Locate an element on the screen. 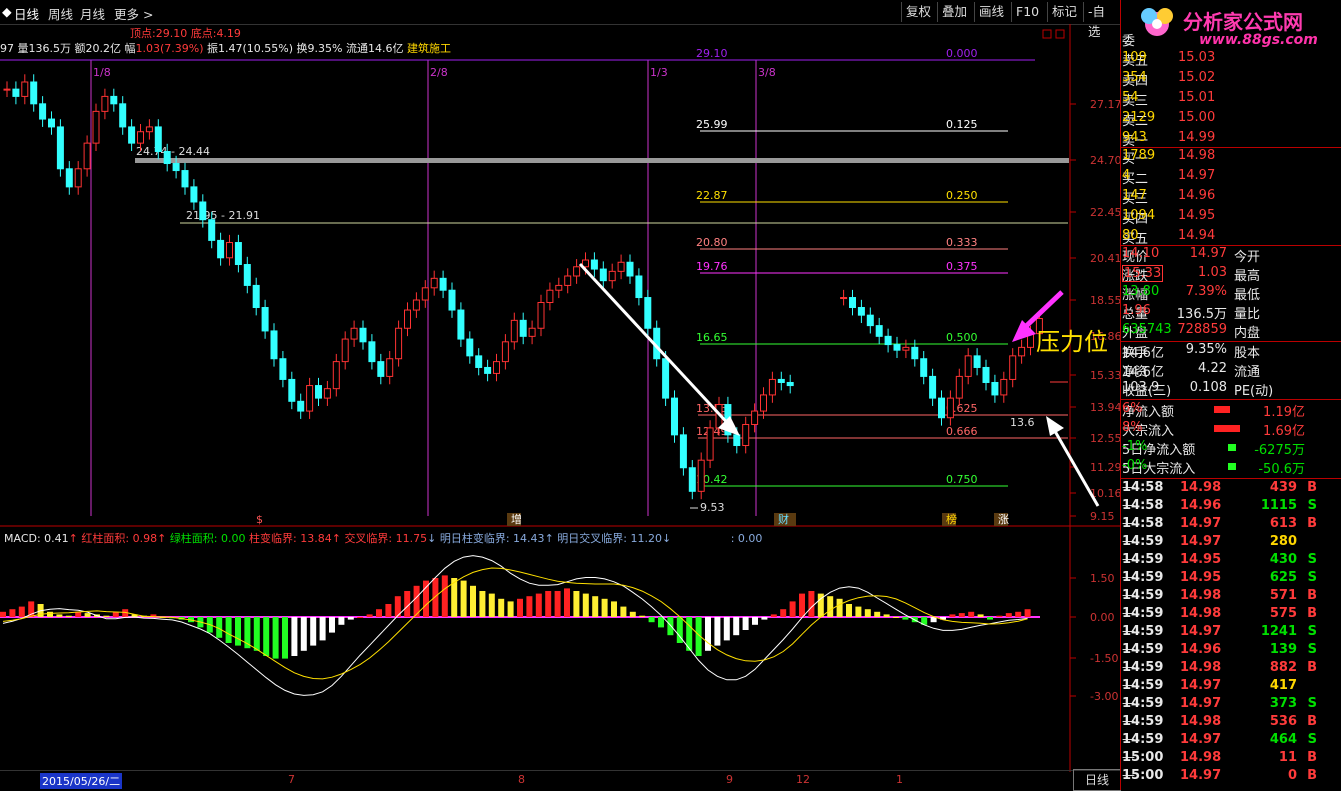 This screenshot has width=1341, height=791. bid-row: 买三 14.96 147 is located at coordinates (1230, 197).